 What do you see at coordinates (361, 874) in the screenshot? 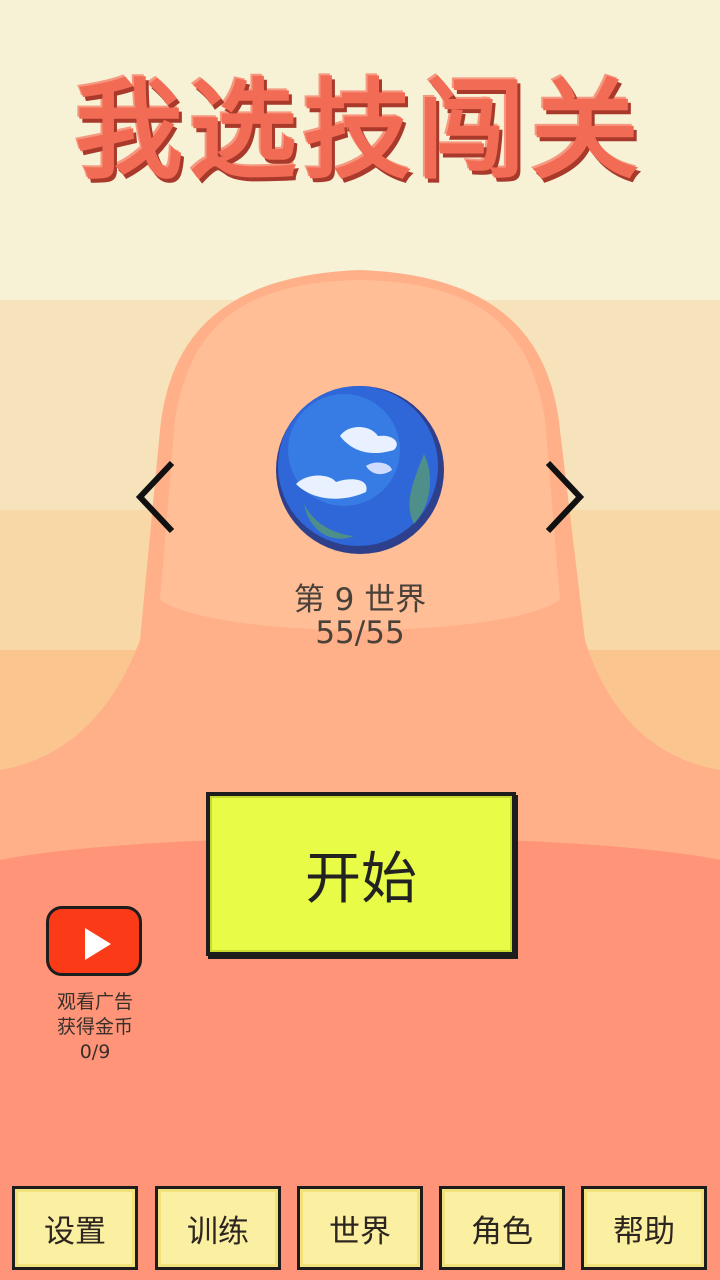
I see `start-button: 开始` at bounding box center [361, 874].